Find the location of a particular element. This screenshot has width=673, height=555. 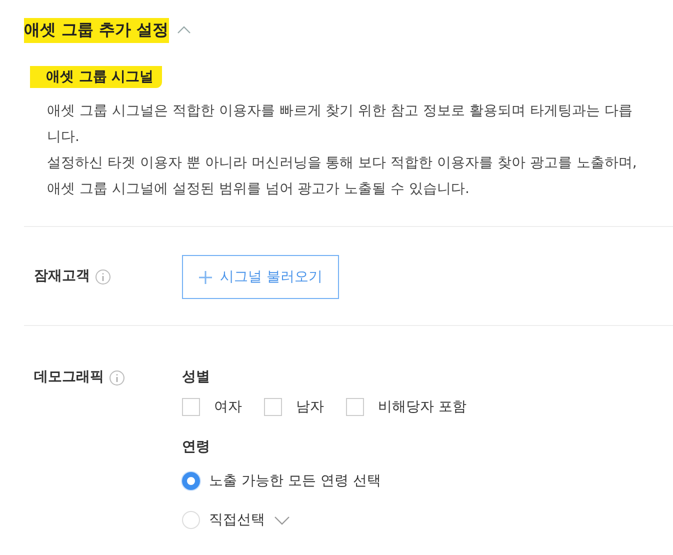

radio-button is located at coordinates (191, 481).